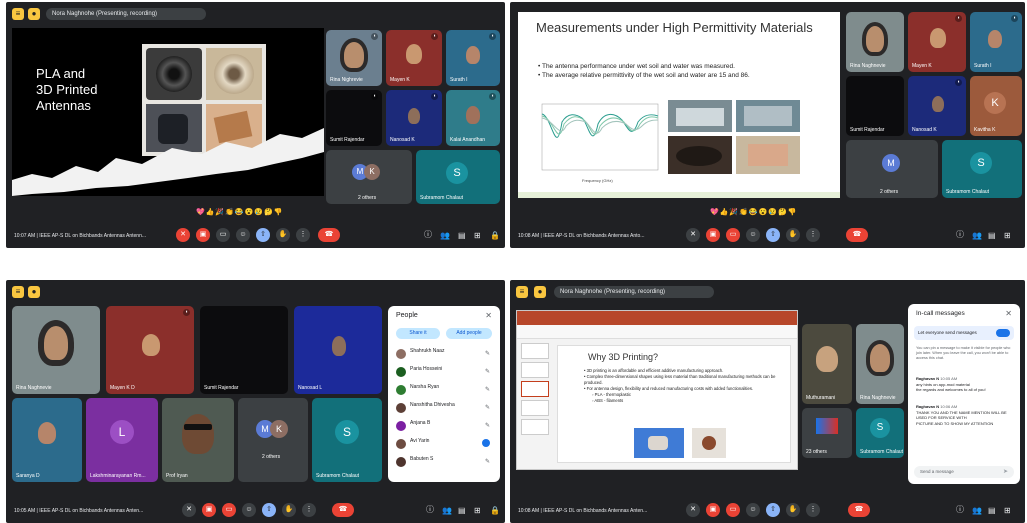 The height and width of the screenshot is (523, 1027). I want to click on participant-tile: Prof Iryan, so click(198, 440).